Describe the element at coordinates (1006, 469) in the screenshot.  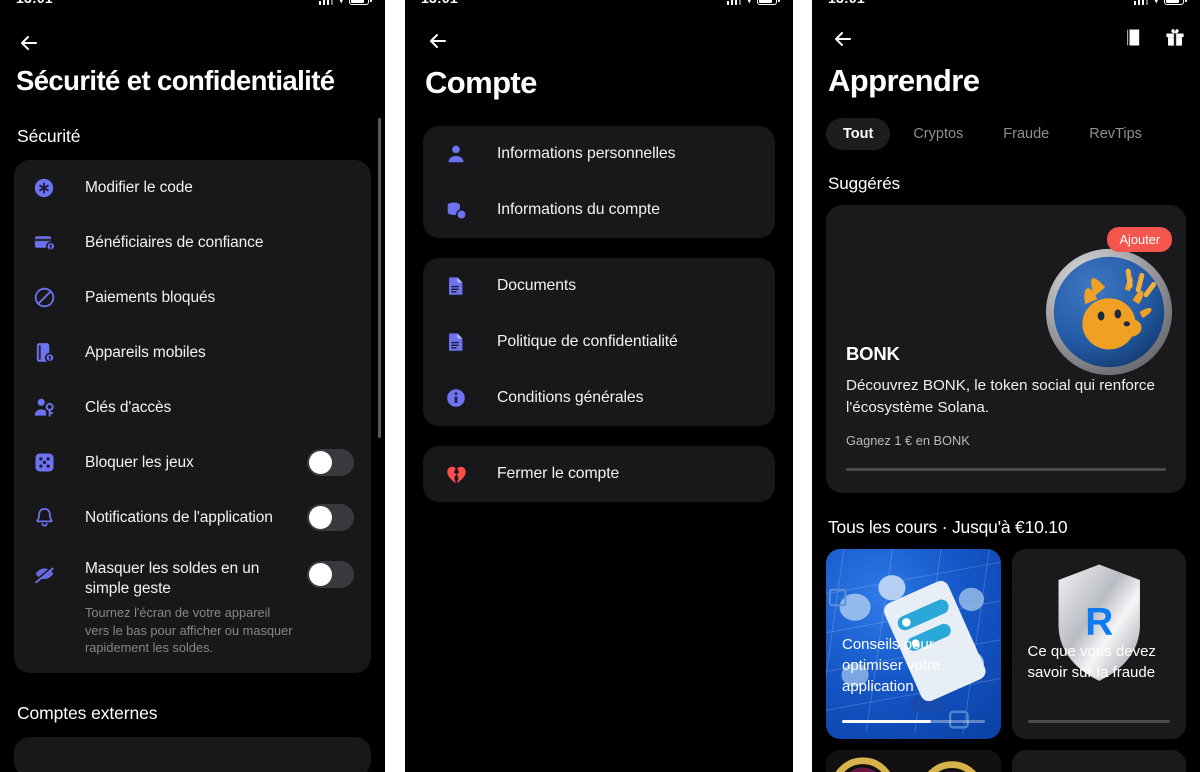
I see `promo-progress-bar` at that location.